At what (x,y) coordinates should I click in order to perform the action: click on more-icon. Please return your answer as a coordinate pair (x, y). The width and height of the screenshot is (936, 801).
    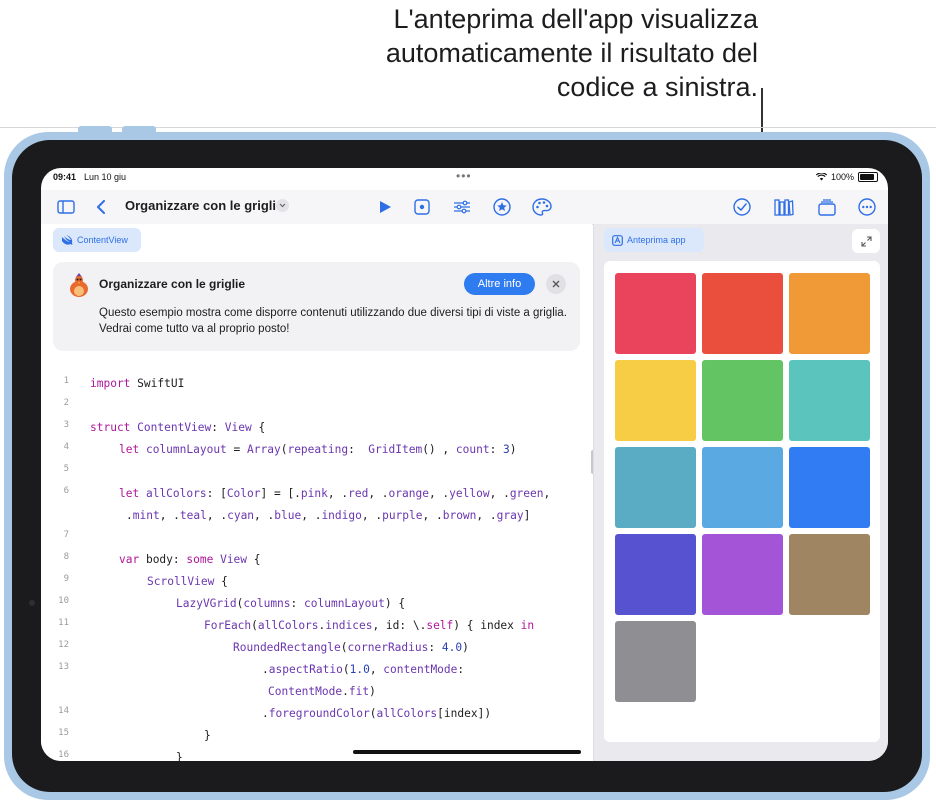
    Looking at the image, I should click on (867, 207).